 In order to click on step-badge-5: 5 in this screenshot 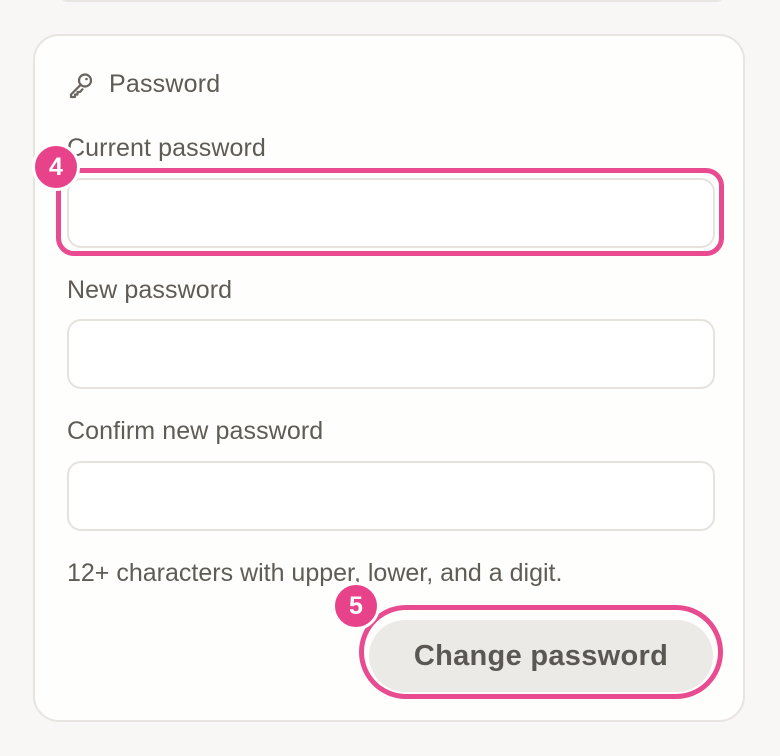, I will do `click(356, 606)`.